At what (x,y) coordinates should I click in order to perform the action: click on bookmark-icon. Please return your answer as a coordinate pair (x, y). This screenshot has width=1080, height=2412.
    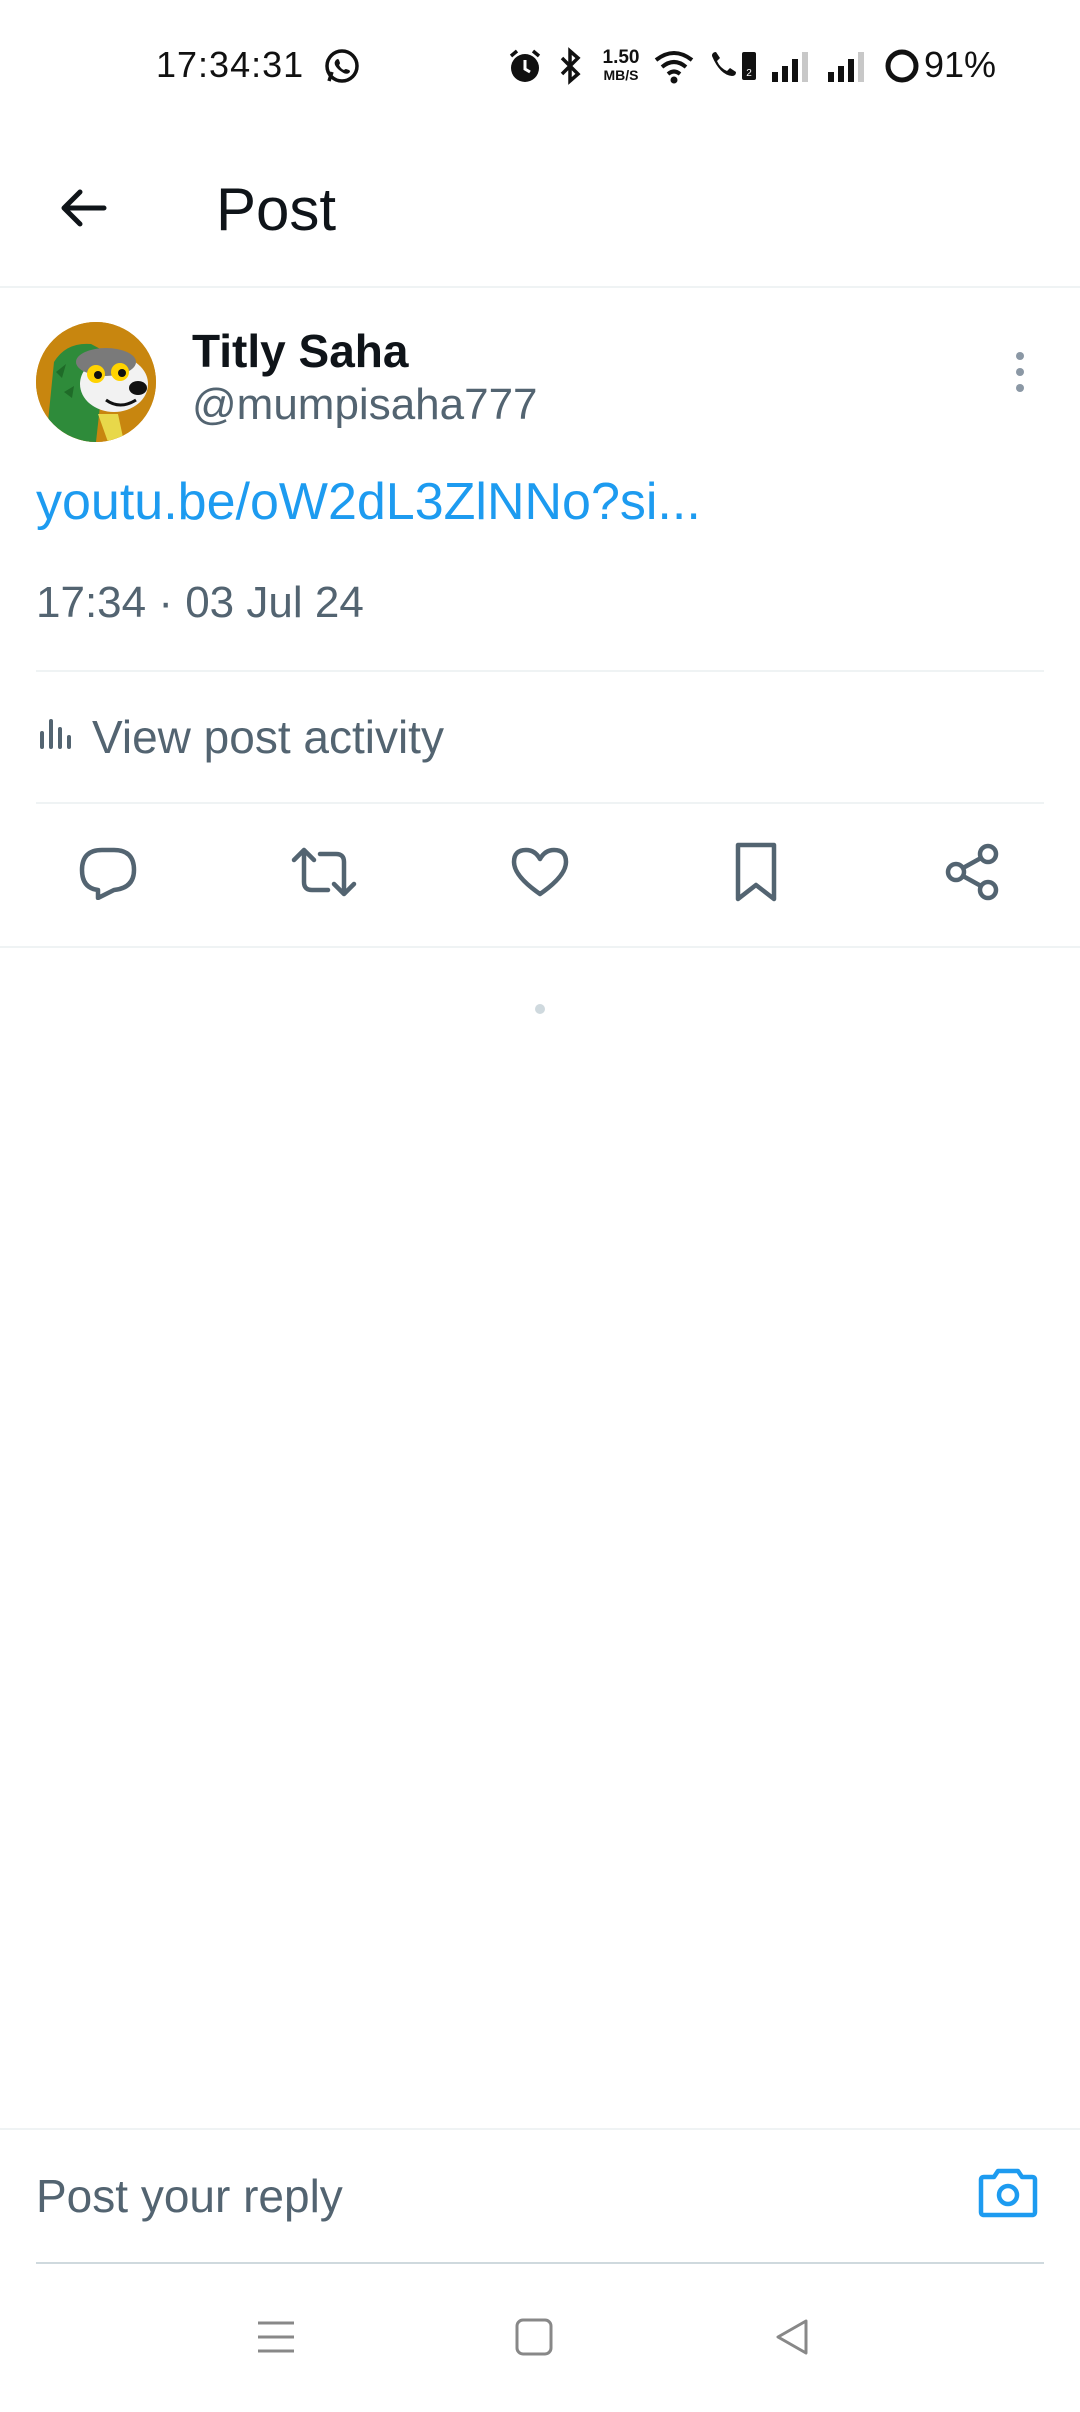
    Looking at the image, I should click on (756, 874).